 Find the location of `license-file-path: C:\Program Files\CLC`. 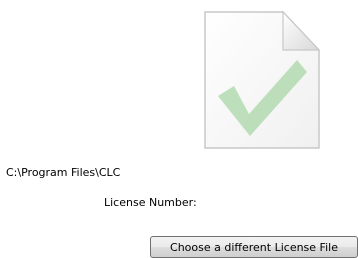

license-file-path: C:\Program Files\CLC is located at coordinates (63, 172).